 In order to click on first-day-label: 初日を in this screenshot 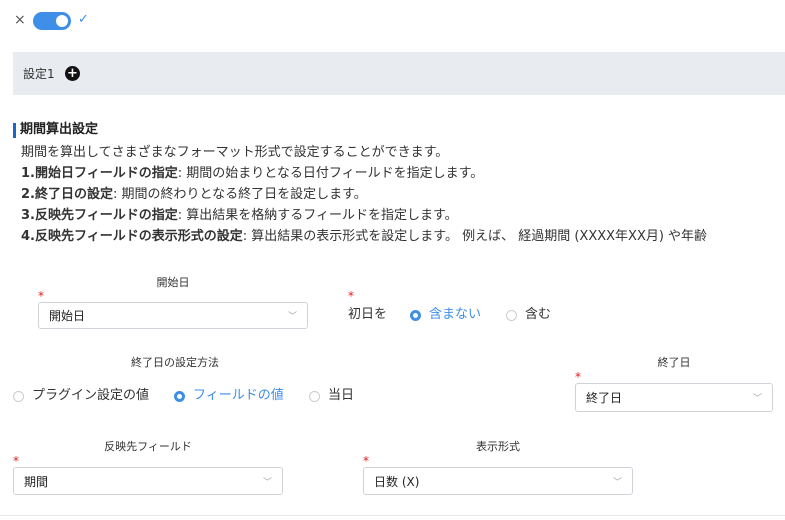, I will do `click(368, 314)`.